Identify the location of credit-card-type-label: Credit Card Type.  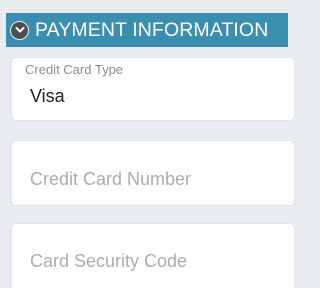
(74, 69).